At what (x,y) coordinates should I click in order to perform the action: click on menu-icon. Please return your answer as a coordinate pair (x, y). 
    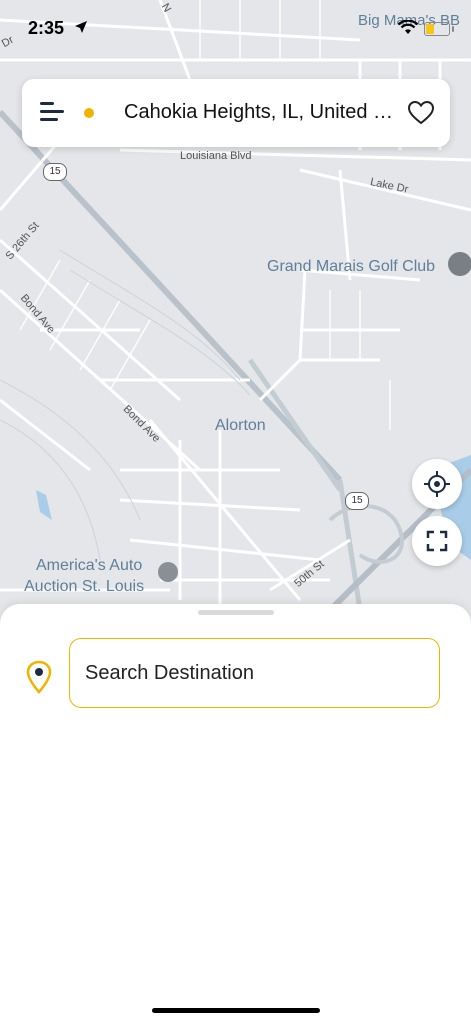
    Looking at the image, I should click on (53, 113).